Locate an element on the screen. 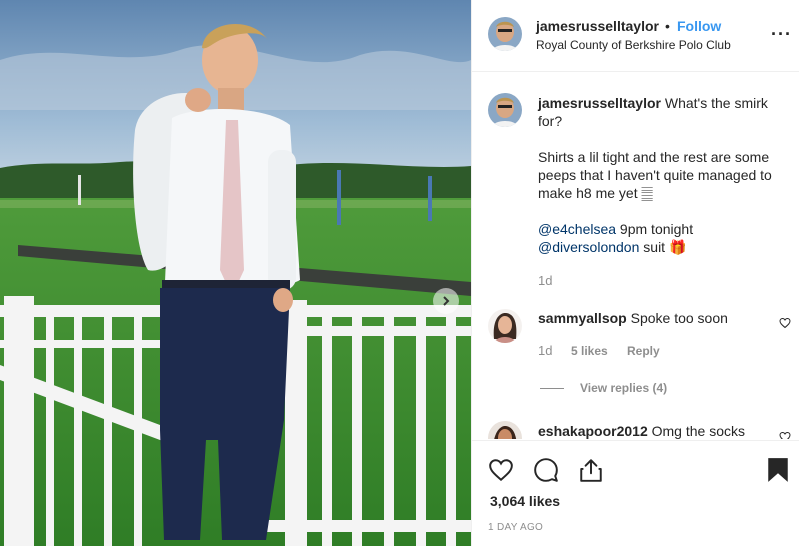 The height and width of the screenshot is (546, 799). comment-meta: 1d 5 likes Reply is located at coordinates (599, 350).